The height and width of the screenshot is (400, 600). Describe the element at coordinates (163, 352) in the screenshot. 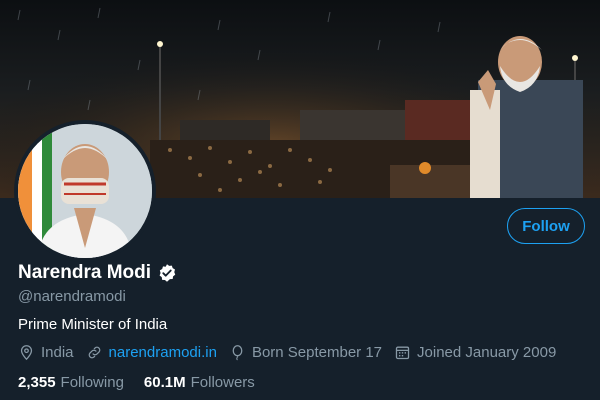

I see `website-link: narendramodi.in` at that location.